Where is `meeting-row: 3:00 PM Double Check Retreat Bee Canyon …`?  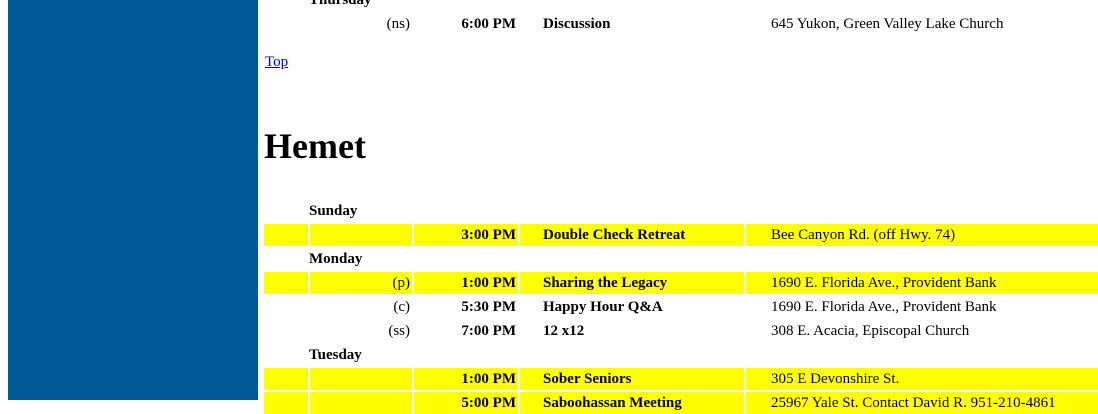
meeting-row: 3:00 PM Double Check Retreat Bee Canyon … is located at coordinates (681, 235).